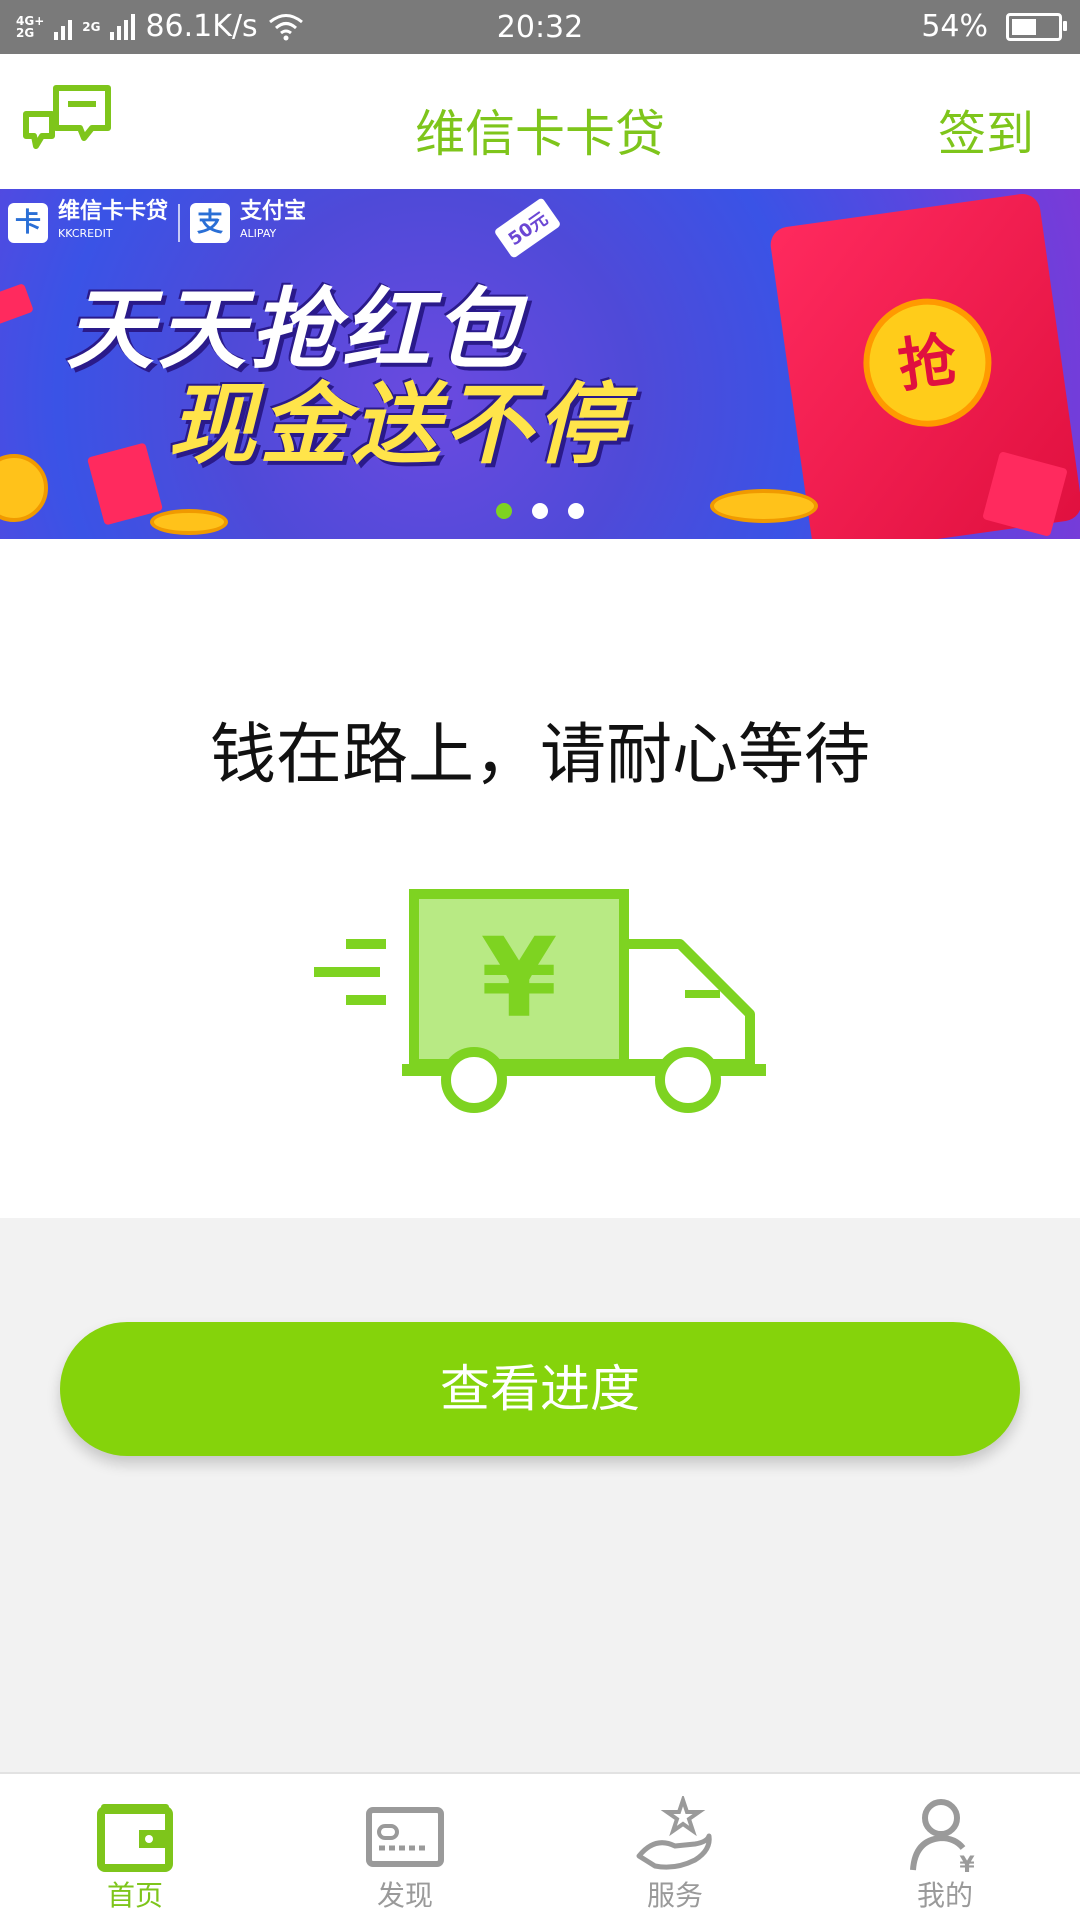 The height and width of the screenshot is (1922, 1080). What do you see at coordinates (527, 228) in the screenshot?
I see `banner-tag: 50元` at bounding box center [527, 228].